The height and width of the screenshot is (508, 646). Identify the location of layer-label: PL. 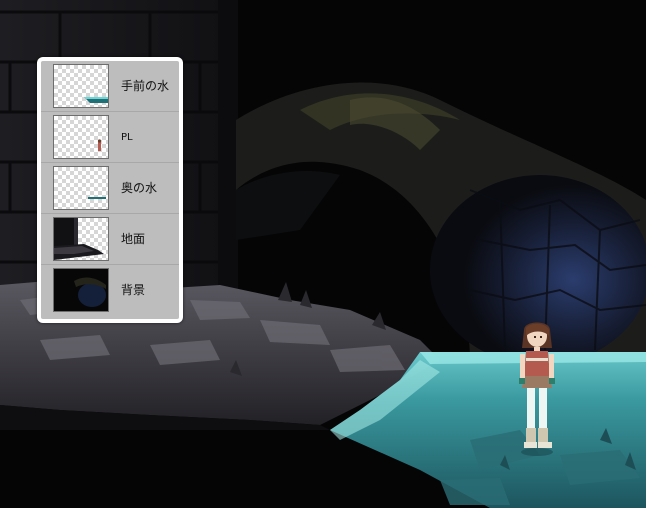
(127, 137).